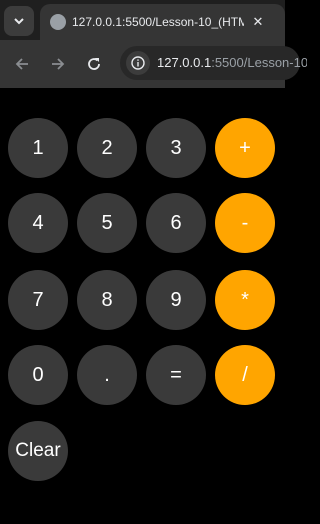 The image size is (320, 524). I want to click on reload-icon, so click(94, 64).